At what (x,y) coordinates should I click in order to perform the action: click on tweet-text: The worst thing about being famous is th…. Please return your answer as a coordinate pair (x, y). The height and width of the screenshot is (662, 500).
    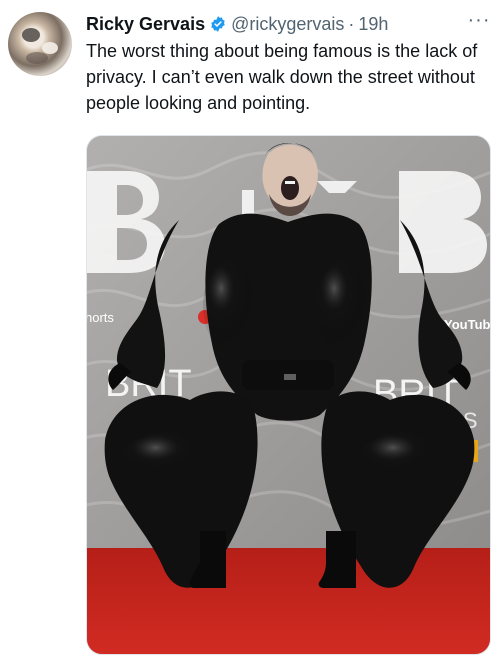
    Looking at the image, I should click on (282, 77).